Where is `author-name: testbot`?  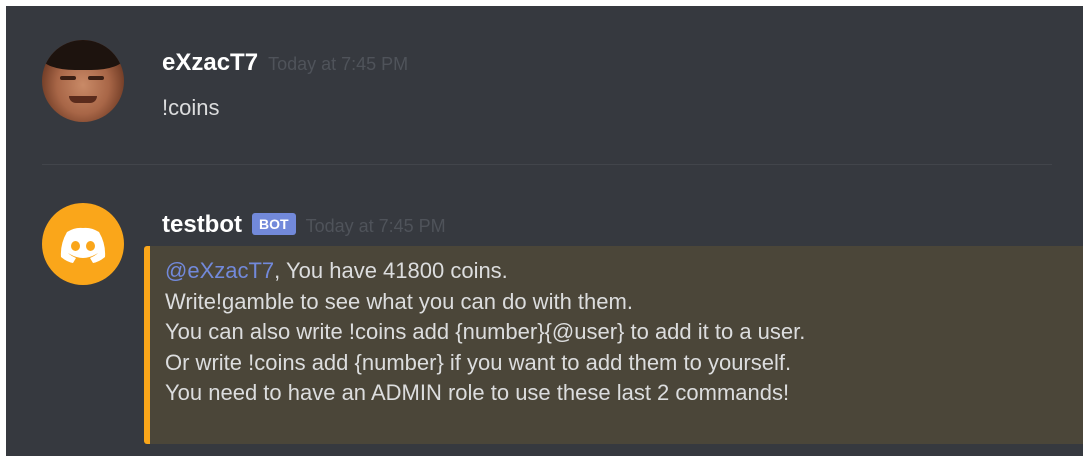
author-name: testbot is located at coordinates (202, 224).